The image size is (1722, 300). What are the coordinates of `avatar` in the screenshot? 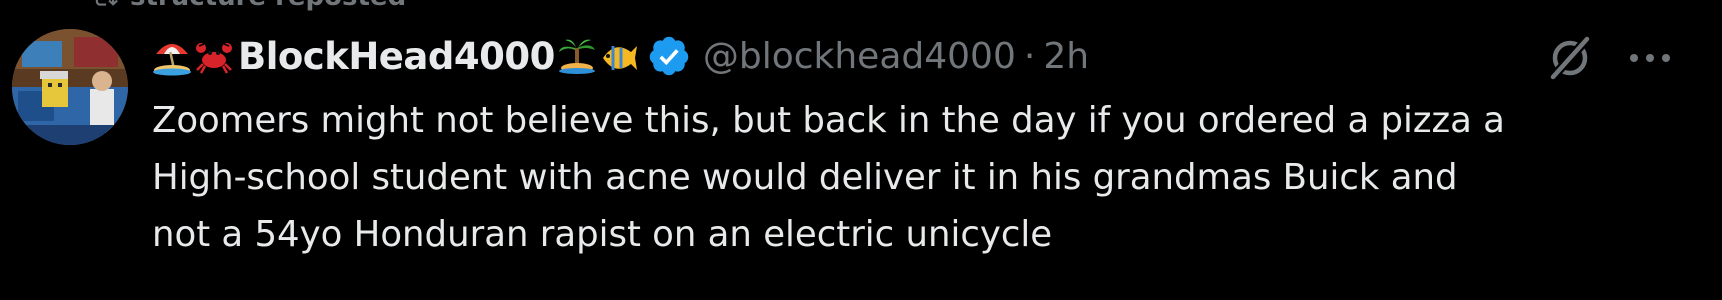 It's located at (70, 87).